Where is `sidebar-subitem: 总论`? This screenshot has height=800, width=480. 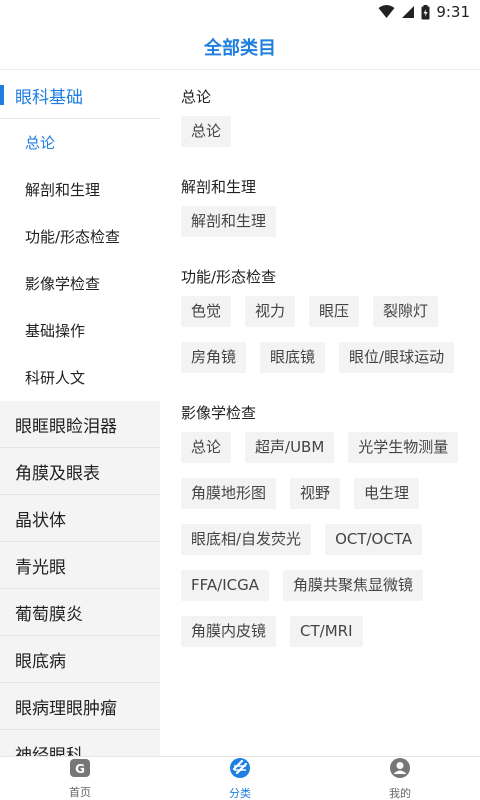
sidebar-subitem: 总论 is located at coordinates (80, 142).